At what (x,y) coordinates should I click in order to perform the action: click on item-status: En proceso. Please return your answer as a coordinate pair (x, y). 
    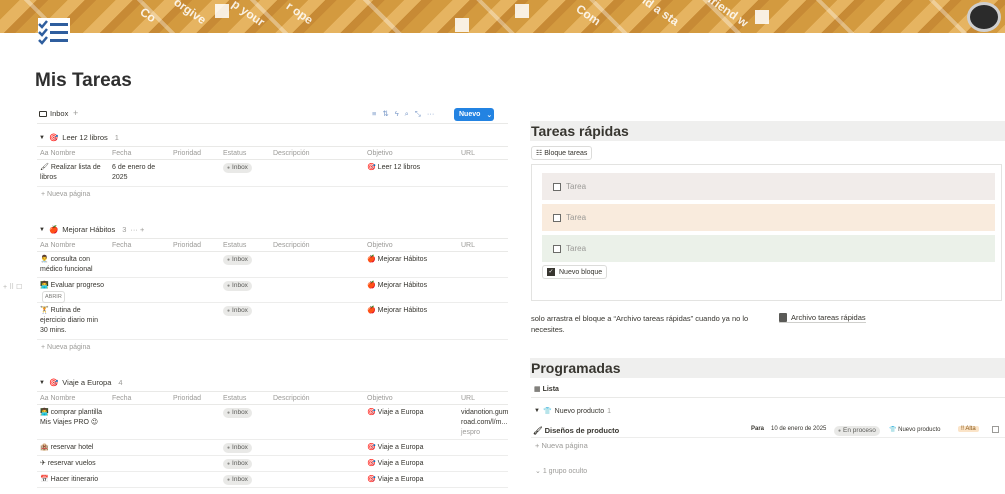
    Looking at the image, I should click on (857, 431).